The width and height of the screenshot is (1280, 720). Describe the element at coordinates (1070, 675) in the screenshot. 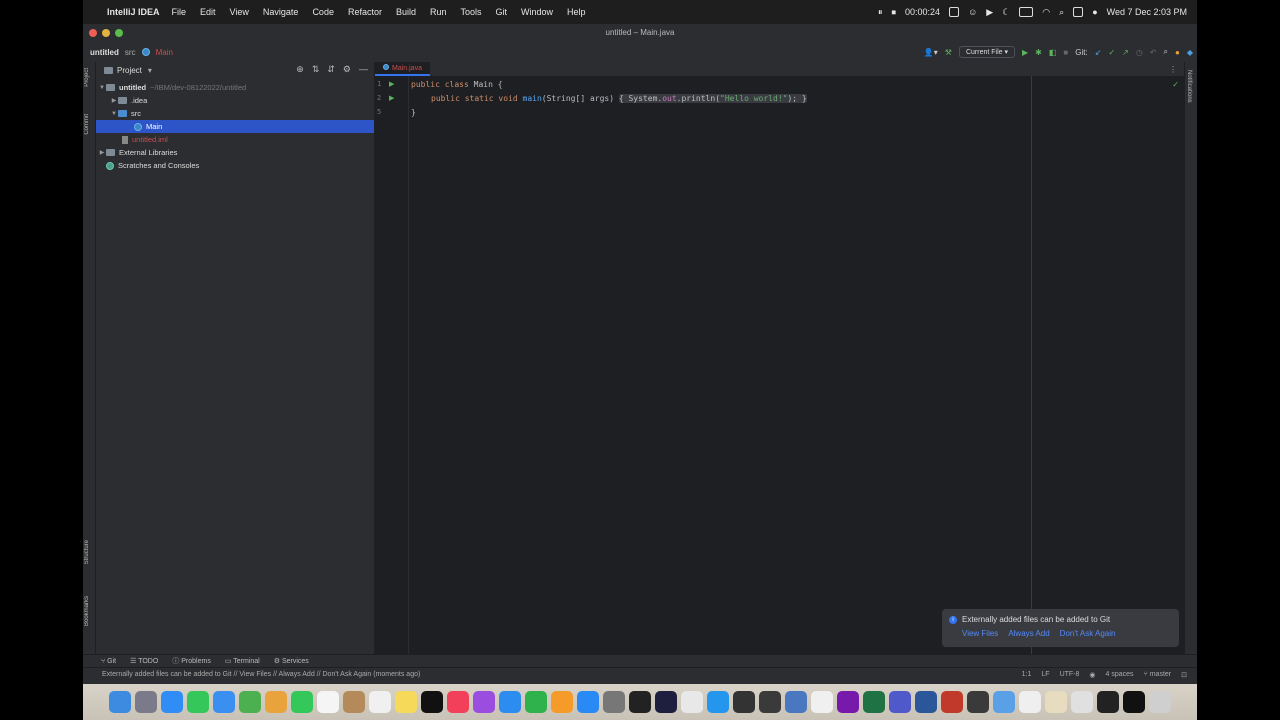

I see `file-encoding: UTF-8` at that location.